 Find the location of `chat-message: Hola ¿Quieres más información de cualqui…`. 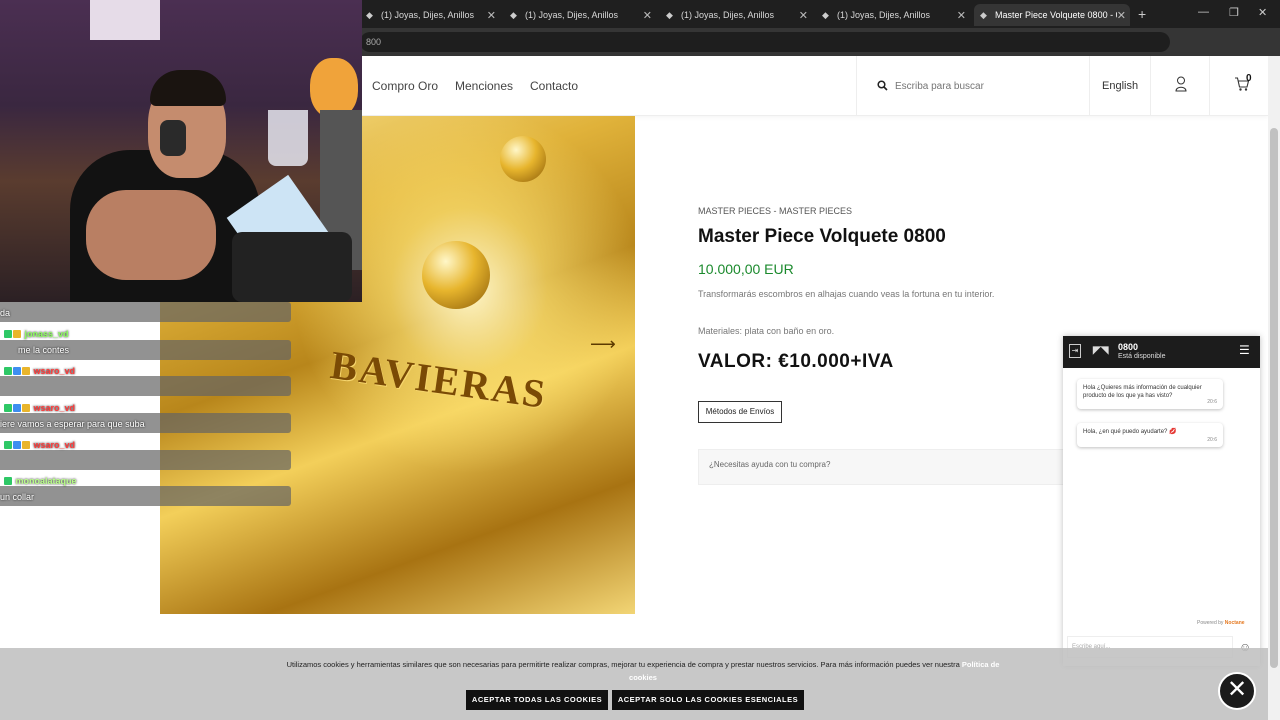

chat-message: Hola ¿Quieres más información de cualqui… is located at coordinates (1150, 394).